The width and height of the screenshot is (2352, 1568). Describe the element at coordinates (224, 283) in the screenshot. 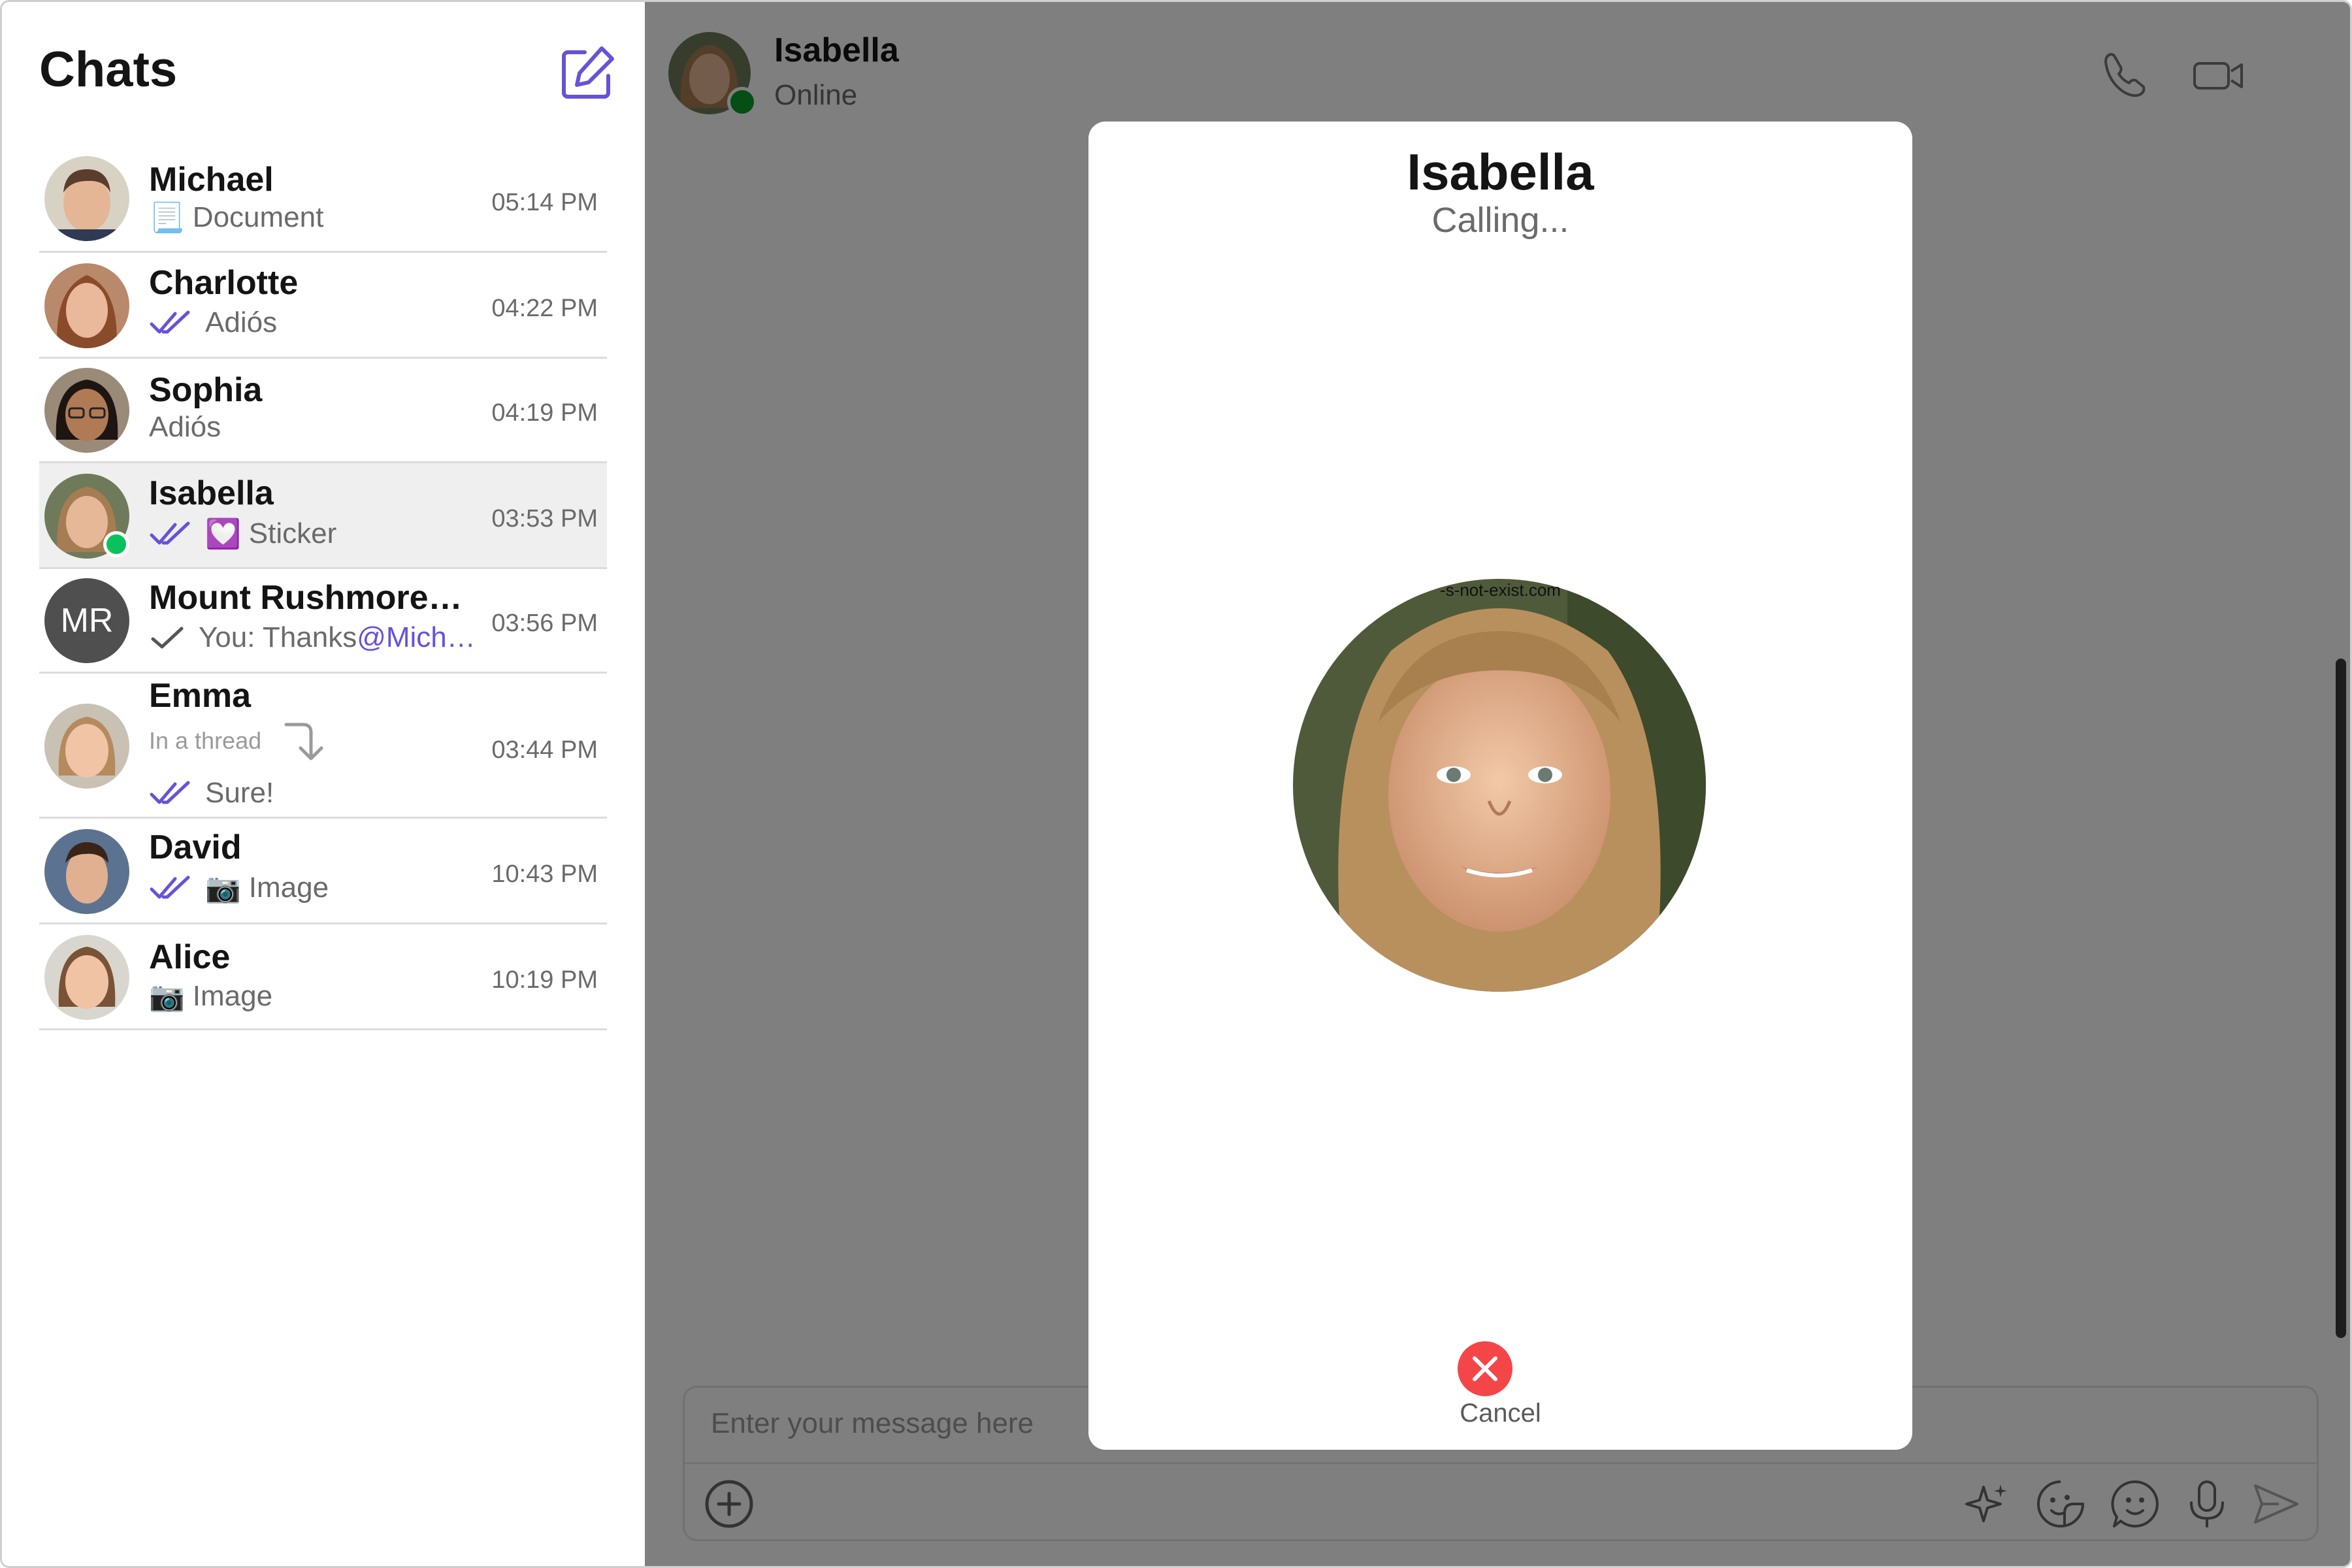

I see `conversation-name: Charlotte` at that location.